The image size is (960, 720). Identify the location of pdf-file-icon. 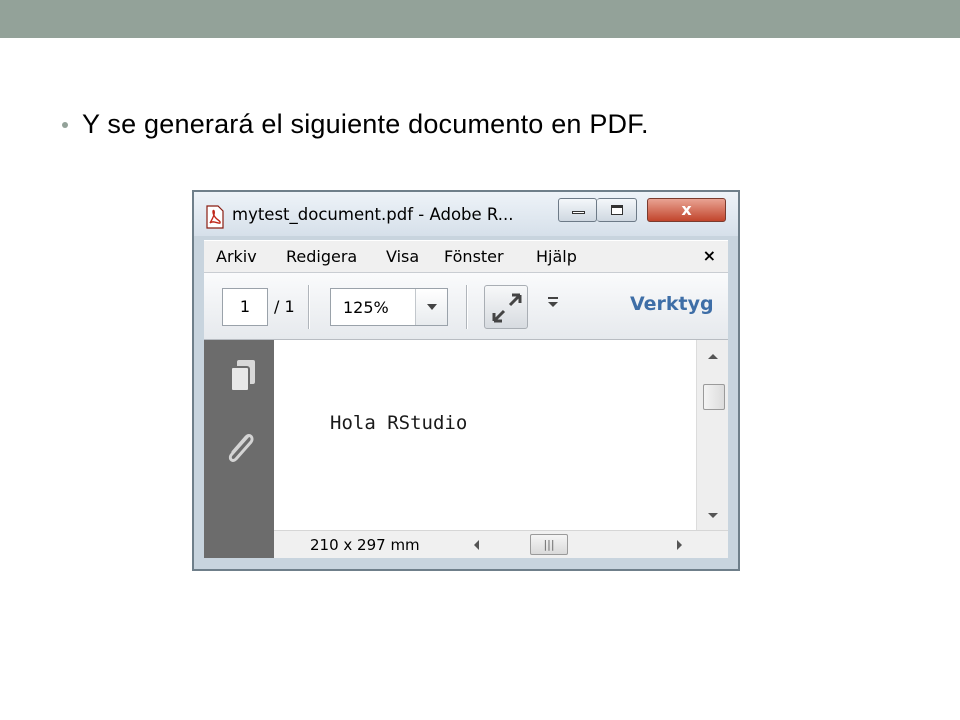
(215, 217).